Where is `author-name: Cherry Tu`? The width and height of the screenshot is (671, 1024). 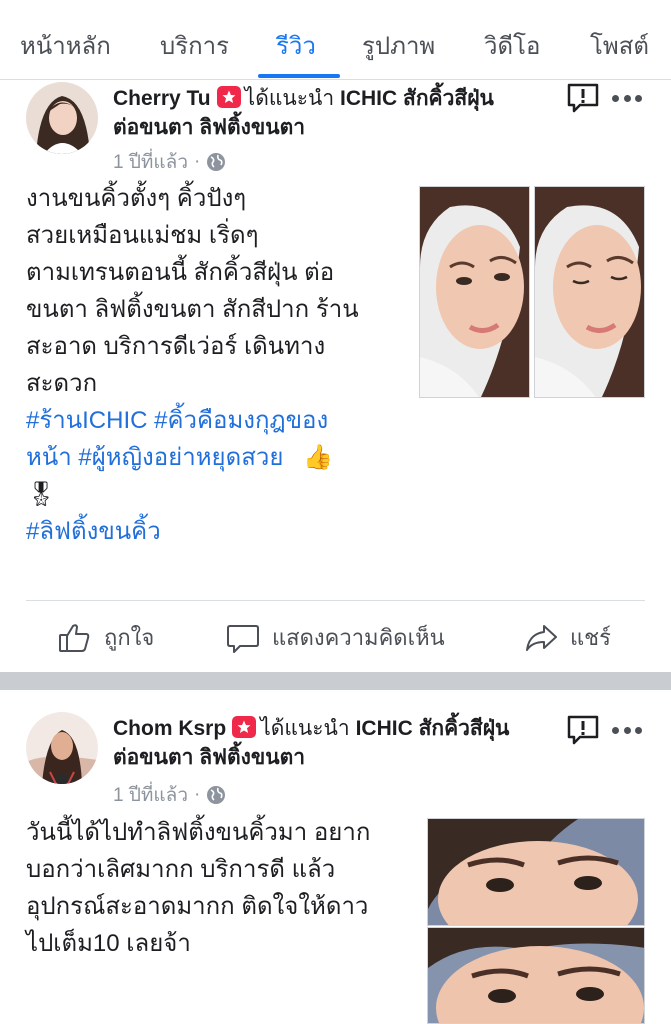 author-name: Cherry Tu is located at coordinates (162, 98).